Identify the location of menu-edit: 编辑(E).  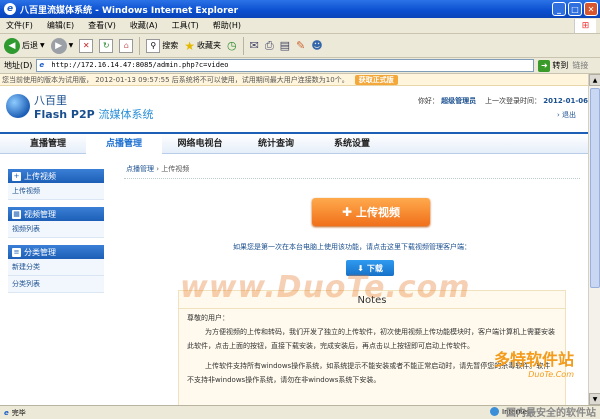
(60, 25).